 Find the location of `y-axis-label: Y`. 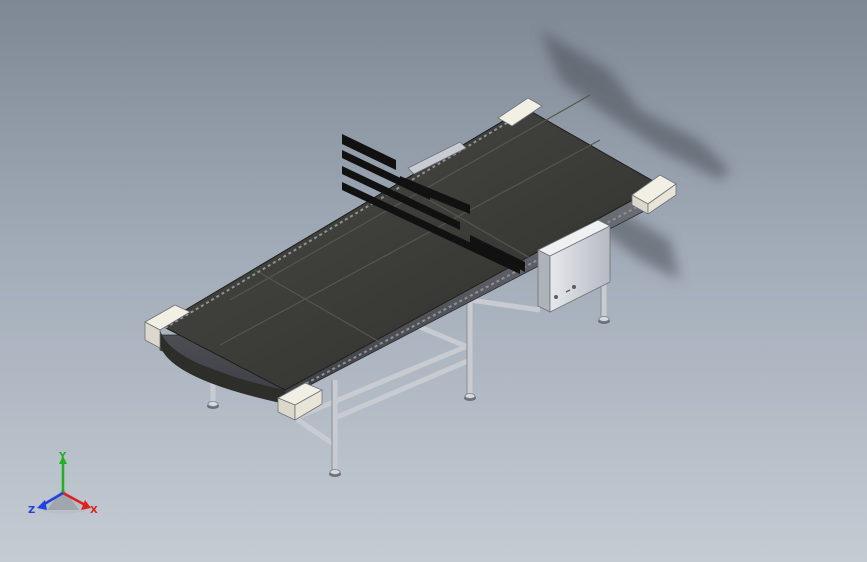

y-axis-label: Y is located at coordinates (63, 456).